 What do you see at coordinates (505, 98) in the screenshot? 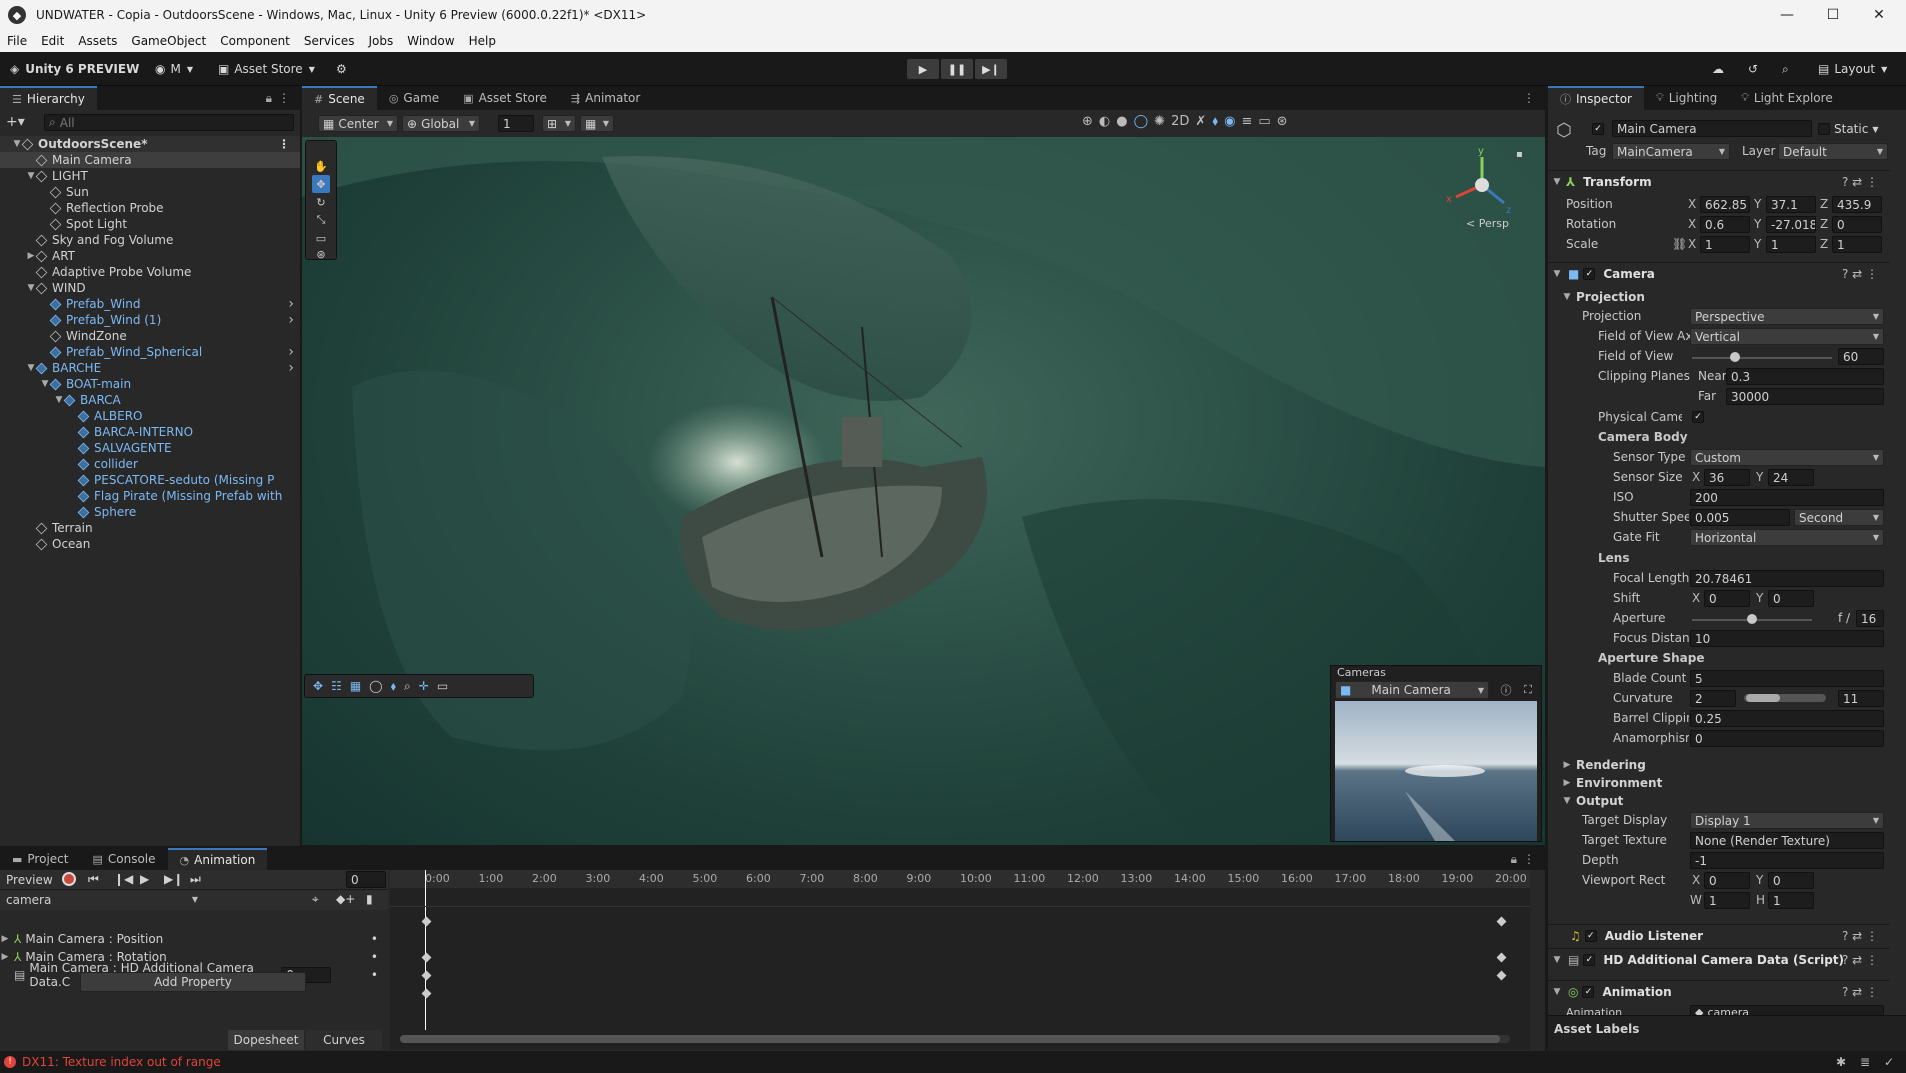
I see `tab-asset-store: ▣ Asset Store` at bounding box center [505, 98].